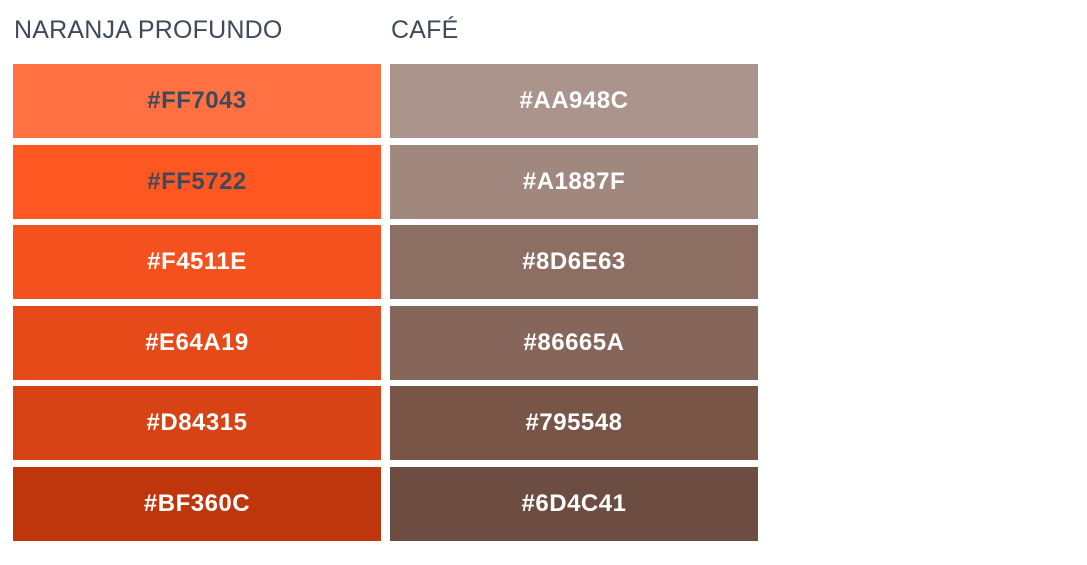  I want to click on palette-title: NARANJA PROFUNDO, so click(148, 30).